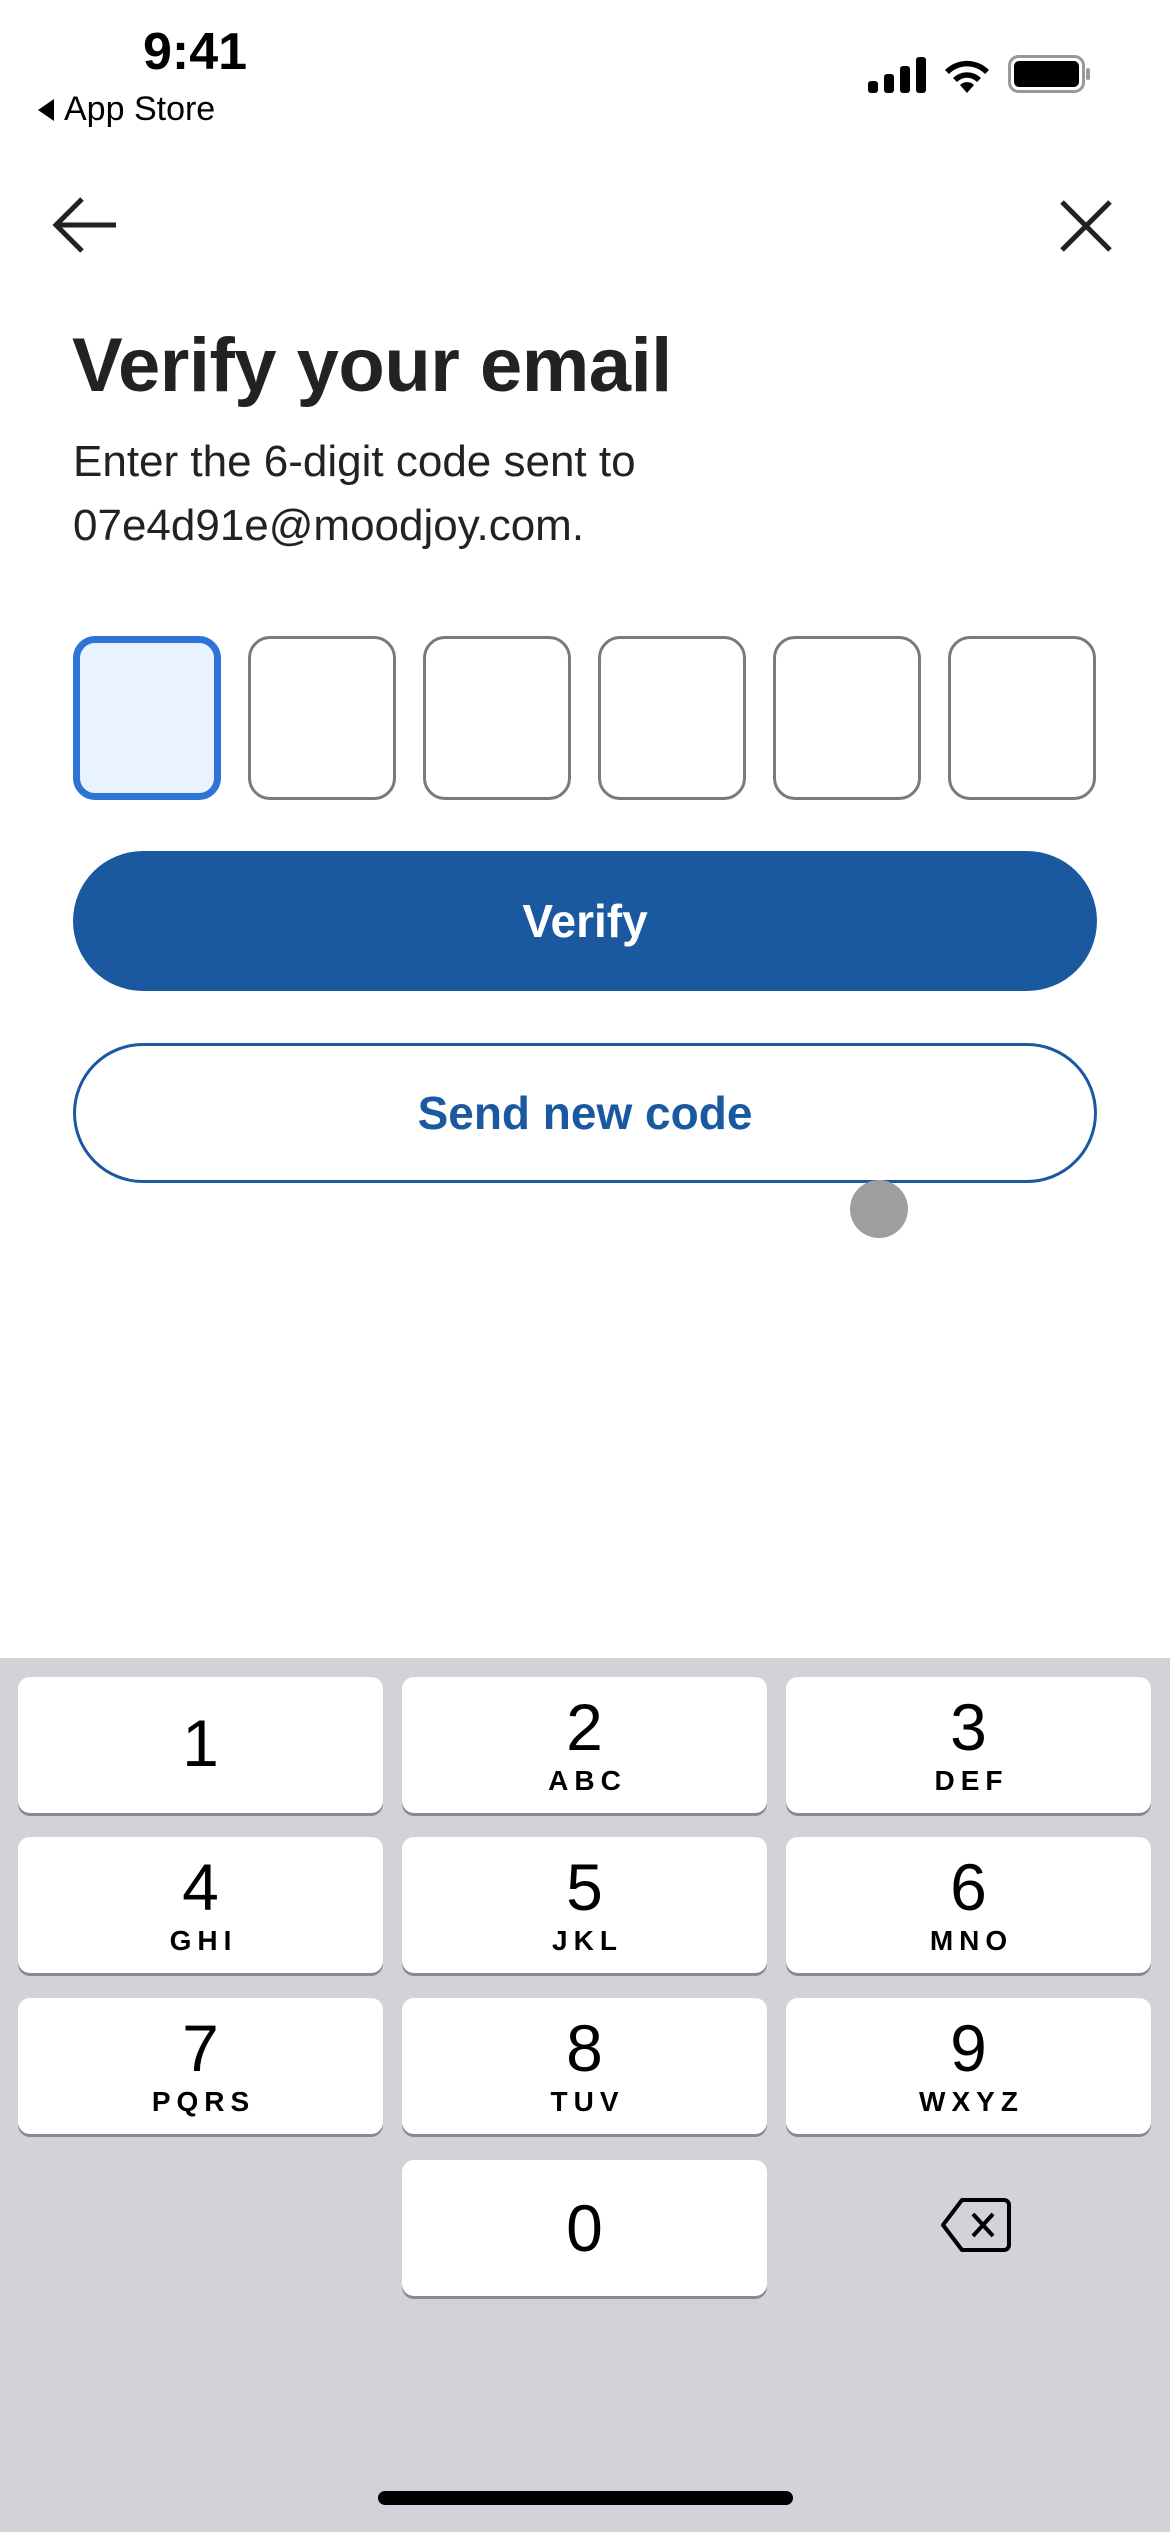  I want to click on key-8: 8 TUV, so click(584, 2066).